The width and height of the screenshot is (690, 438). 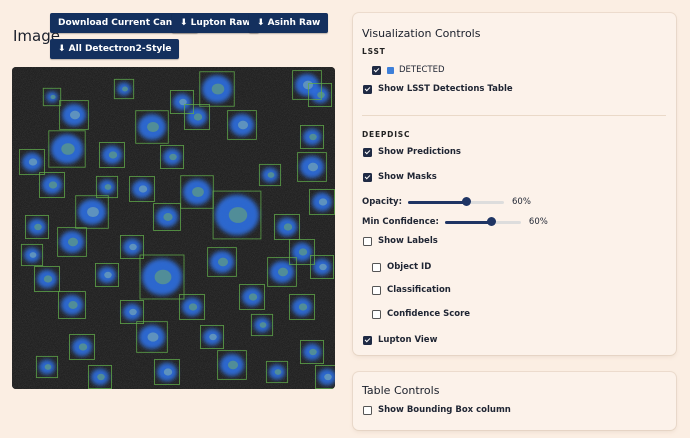 I want to click on table-controls-title: Table Controls, so click(x=401, y=390).